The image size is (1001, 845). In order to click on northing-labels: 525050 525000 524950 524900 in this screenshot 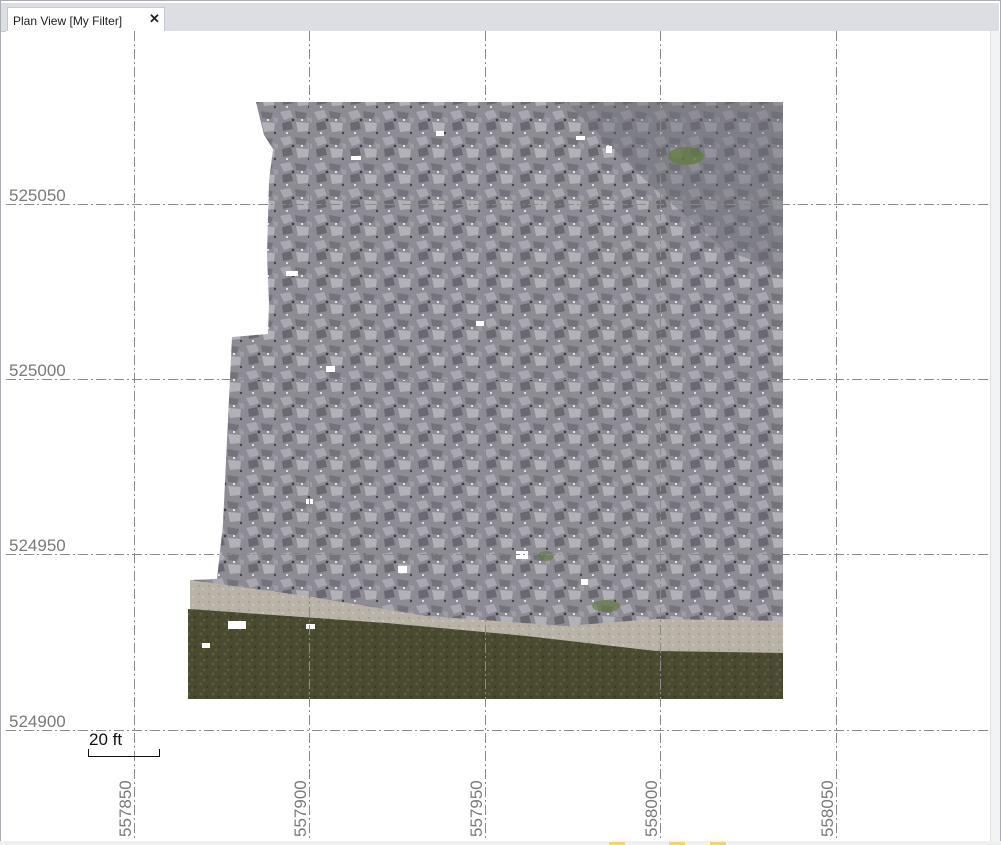, I will do `click(37, 458)`.